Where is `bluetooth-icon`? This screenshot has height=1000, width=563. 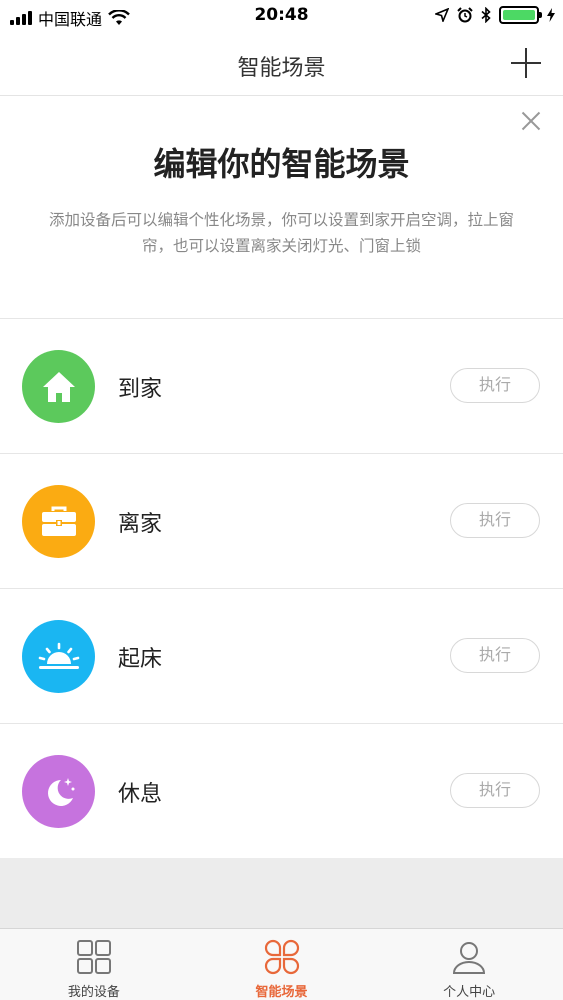 bluetooth-icon is located at coordinates (486, 15).